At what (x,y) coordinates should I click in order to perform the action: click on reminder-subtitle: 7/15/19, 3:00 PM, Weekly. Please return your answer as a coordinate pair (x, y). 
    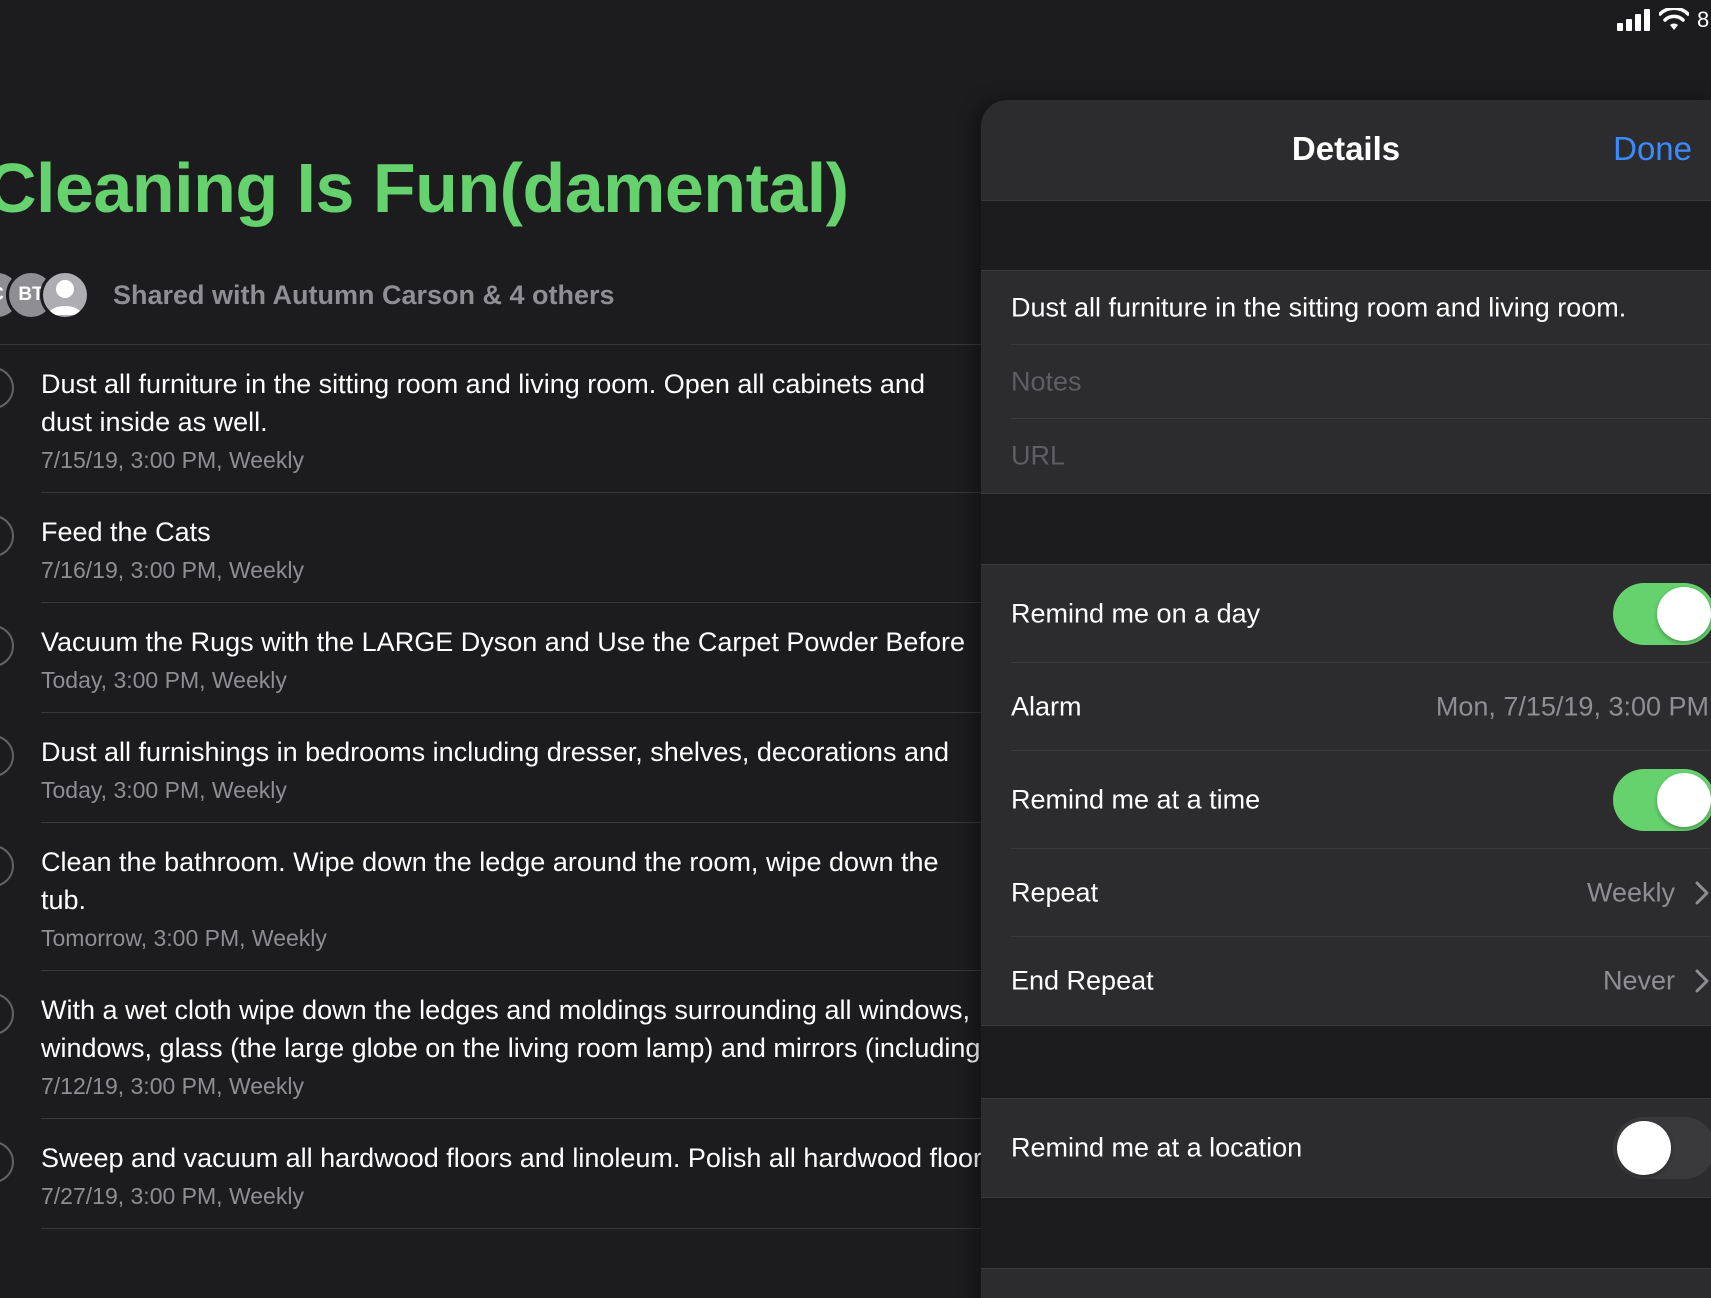
    Looking at the image, I should click on (172, 460).